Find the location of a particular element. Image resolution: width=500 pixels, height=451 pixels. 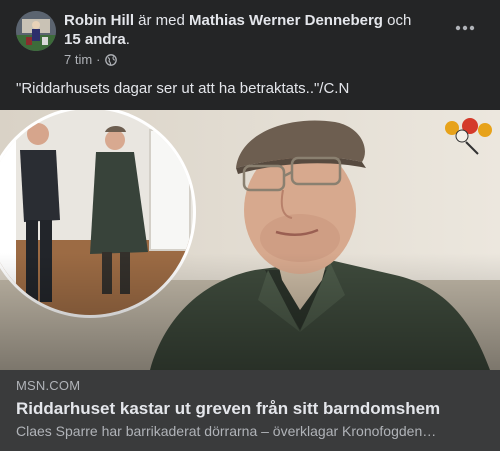

author-name: Robin Hill is located at coordinates (99, 20).